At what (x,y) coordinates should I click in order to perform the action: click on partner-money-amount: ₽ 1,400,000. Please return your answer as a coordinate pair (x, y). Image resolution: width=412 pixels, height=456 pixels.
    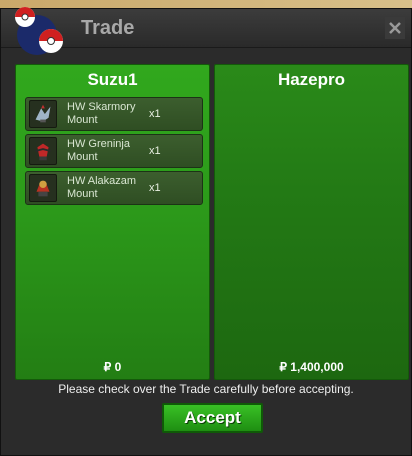
    Looking at the image, I should click on (311, 367).